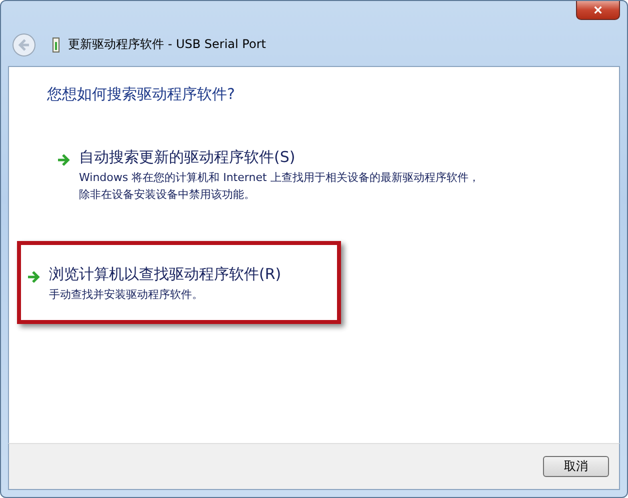 This screenshot has width=628, height=498. Describe the element at coordinates (279, 186) in the screenshot. I see `option-description: Windows 将在您的计算机和 Internet 上查找用于相关设备的最新驱动程序软件，除非在设备安装设备中禁用该功能。` at that location.